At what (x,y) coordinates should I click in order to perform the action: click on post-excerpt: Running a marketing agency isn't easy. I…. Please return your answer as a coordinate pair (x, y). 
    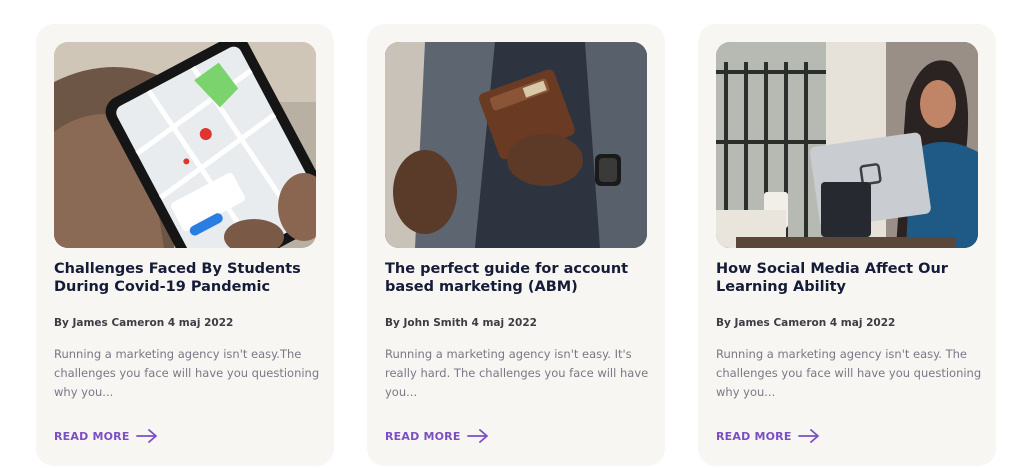
    Looking at the image, I should click on (517, 373).